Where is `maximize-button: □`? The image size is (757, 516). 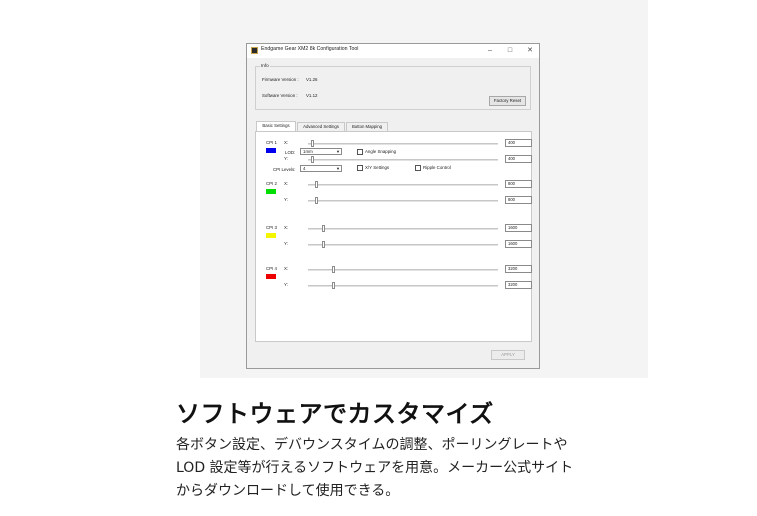
maximize-button: □ is located at coordinates (510, 51).